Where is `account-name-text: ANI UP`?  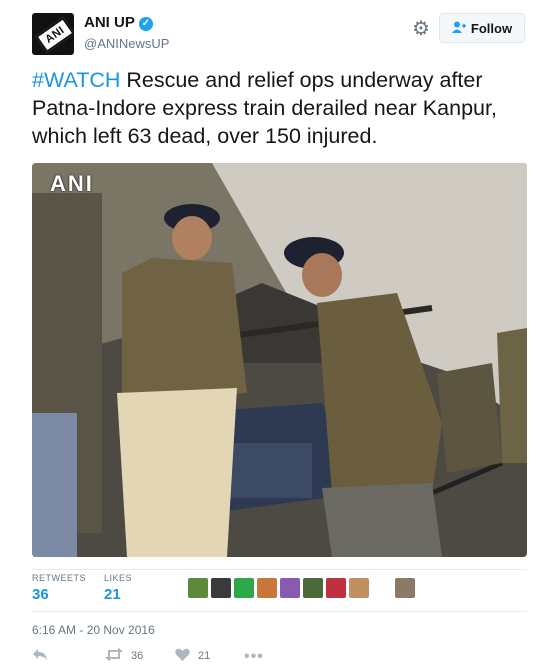
account-name-text: ANI UP is located at coordinates (109, 22).